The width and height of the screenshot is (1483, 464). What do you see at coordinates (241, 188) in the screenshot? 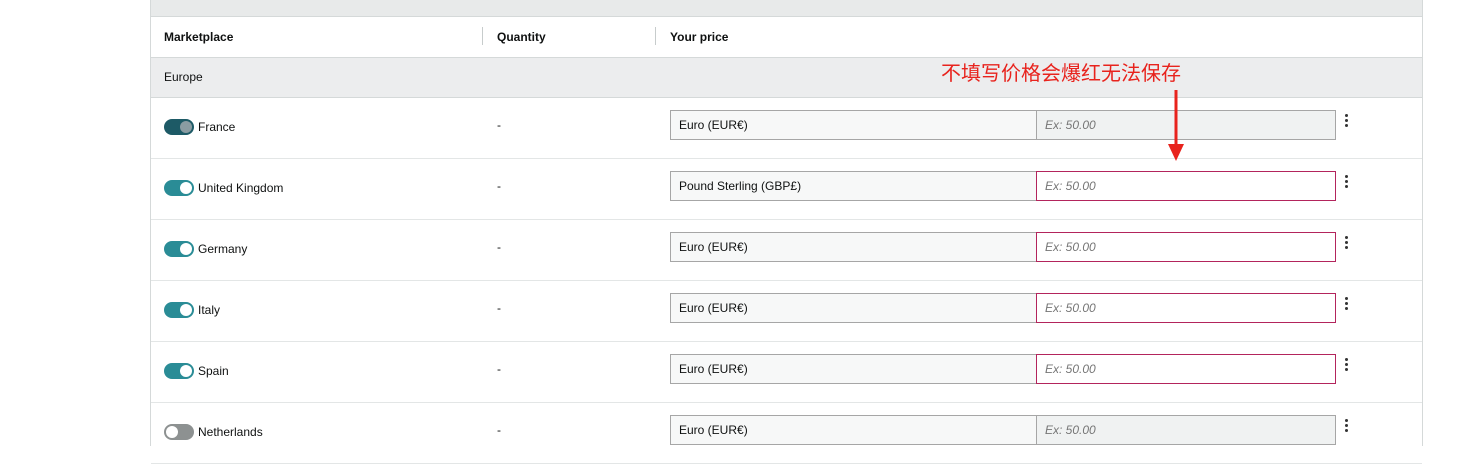
I see `country-name: United Kingdom` at bounding box center [241, 188].